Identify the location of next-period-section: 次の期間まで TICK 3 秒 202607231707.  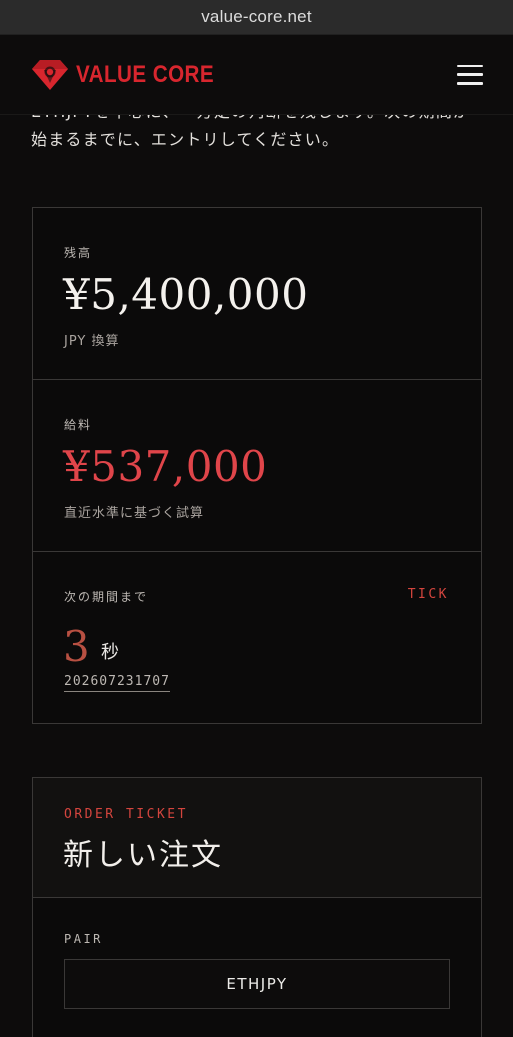
(257, 637).